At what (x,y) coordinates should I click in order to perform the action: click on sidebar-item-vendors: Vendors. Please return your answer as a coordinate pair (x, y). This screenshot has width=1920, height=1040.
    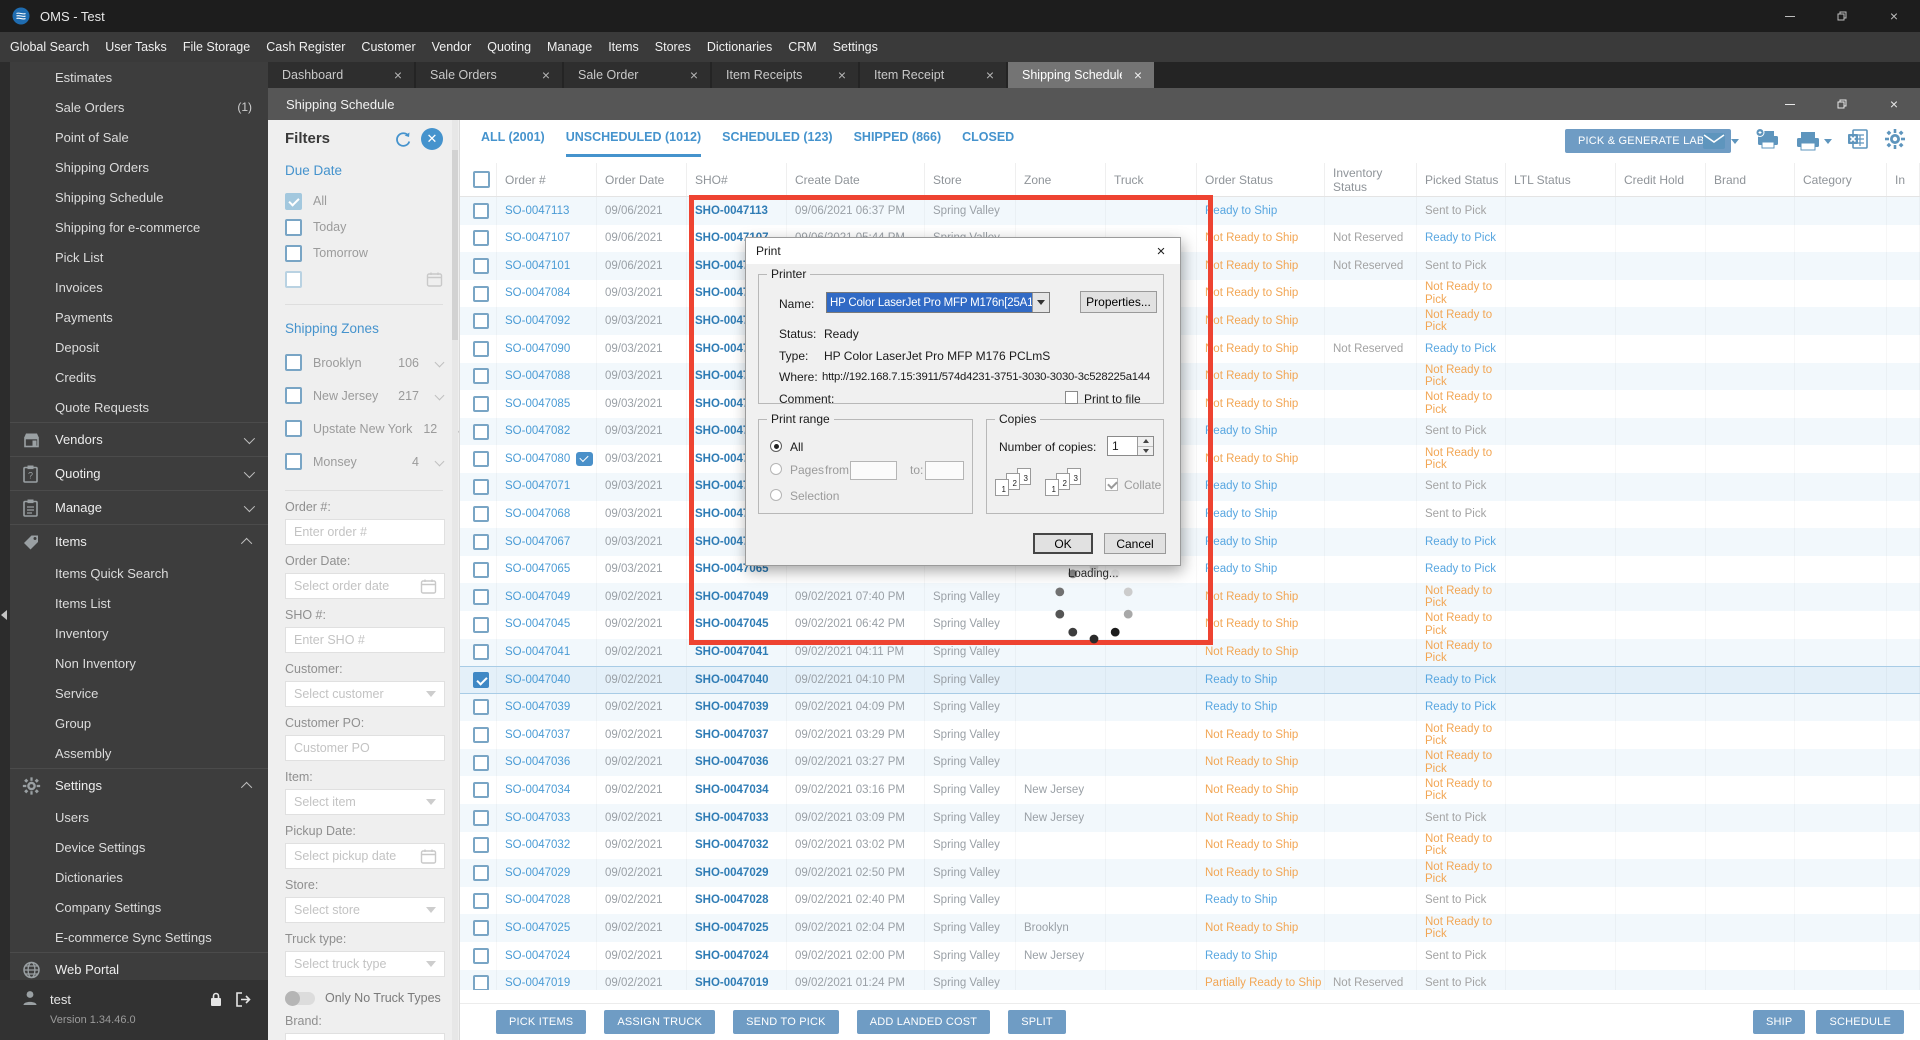
    Looking at the image, I should click on (139, 439).